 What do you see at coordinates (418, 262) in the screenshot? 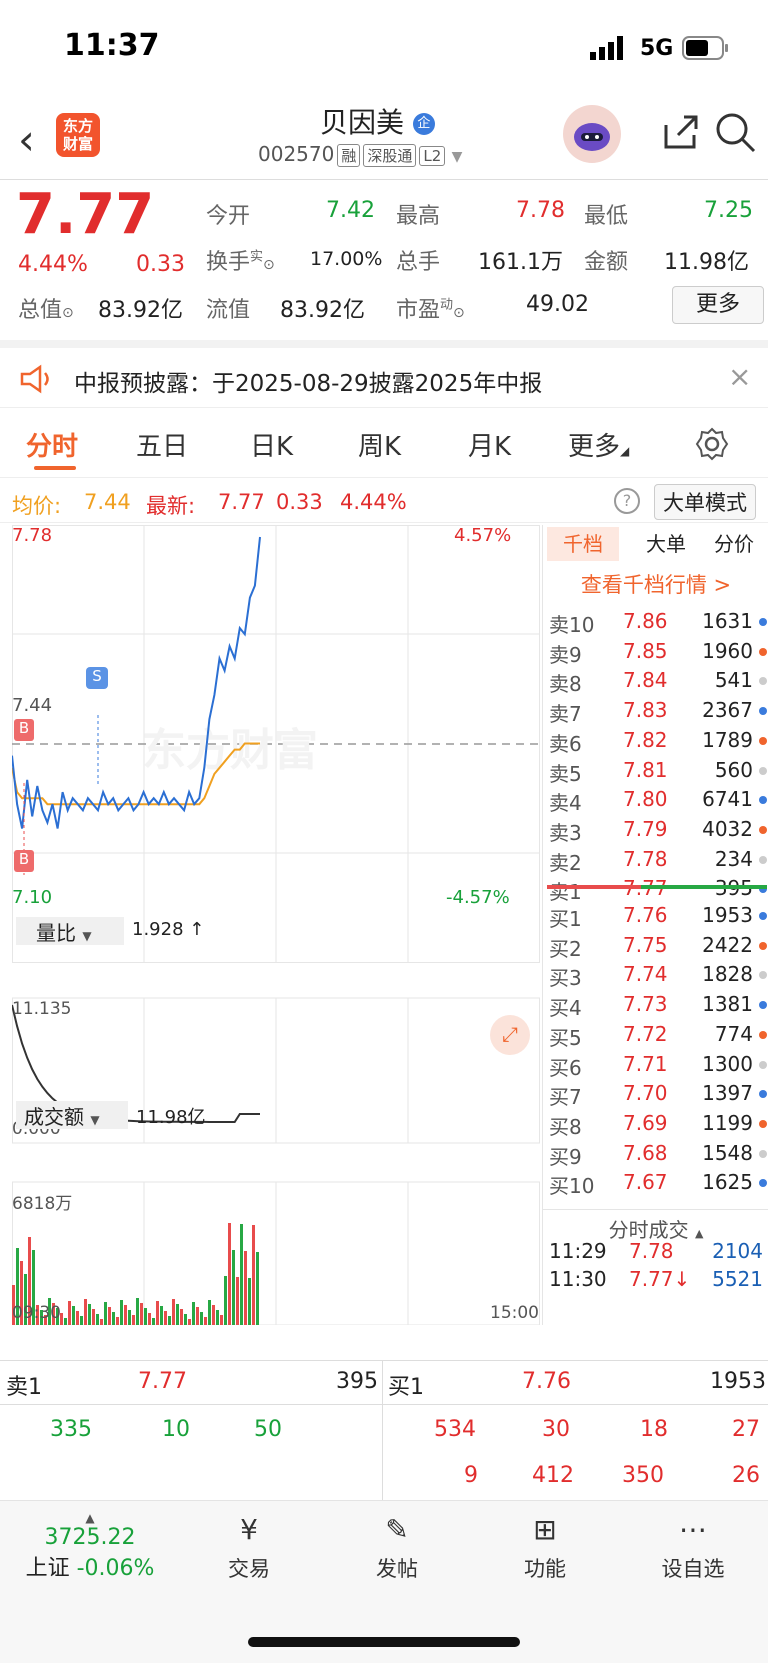
I see `volume-label: 总手` at bounding box center [418, 262].